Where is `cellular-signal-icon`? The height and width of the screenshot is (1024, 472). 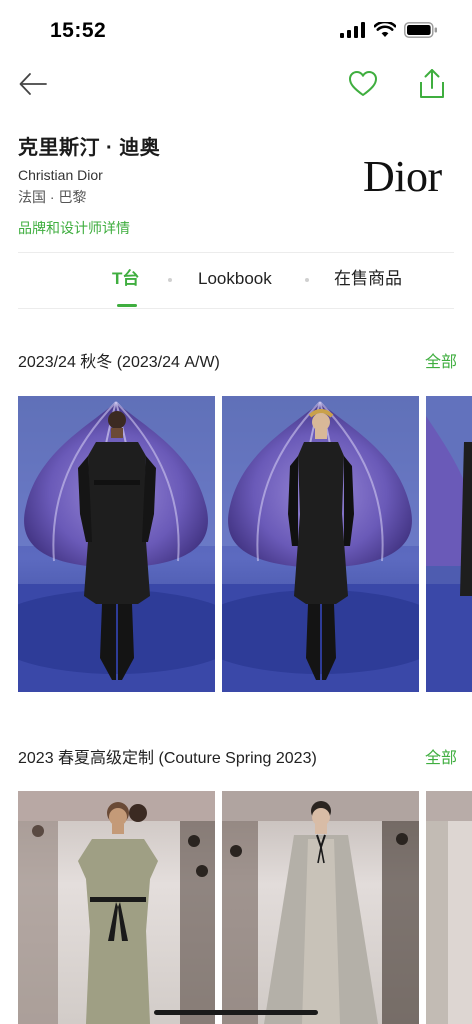 cellular-signal-icon is located at coordinates (352, 30).